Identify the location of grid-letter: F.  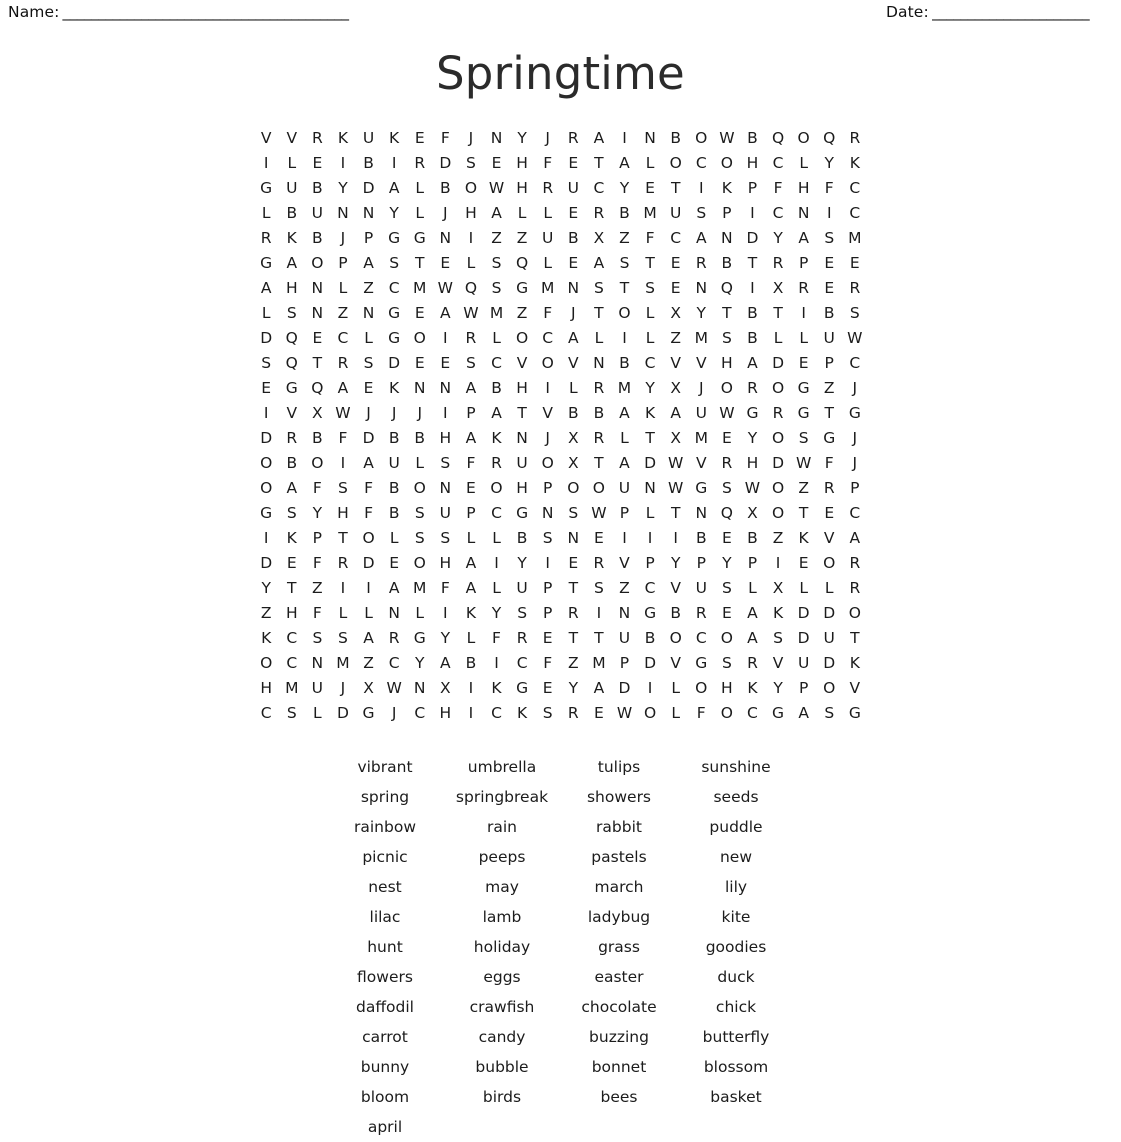
(650, 238).